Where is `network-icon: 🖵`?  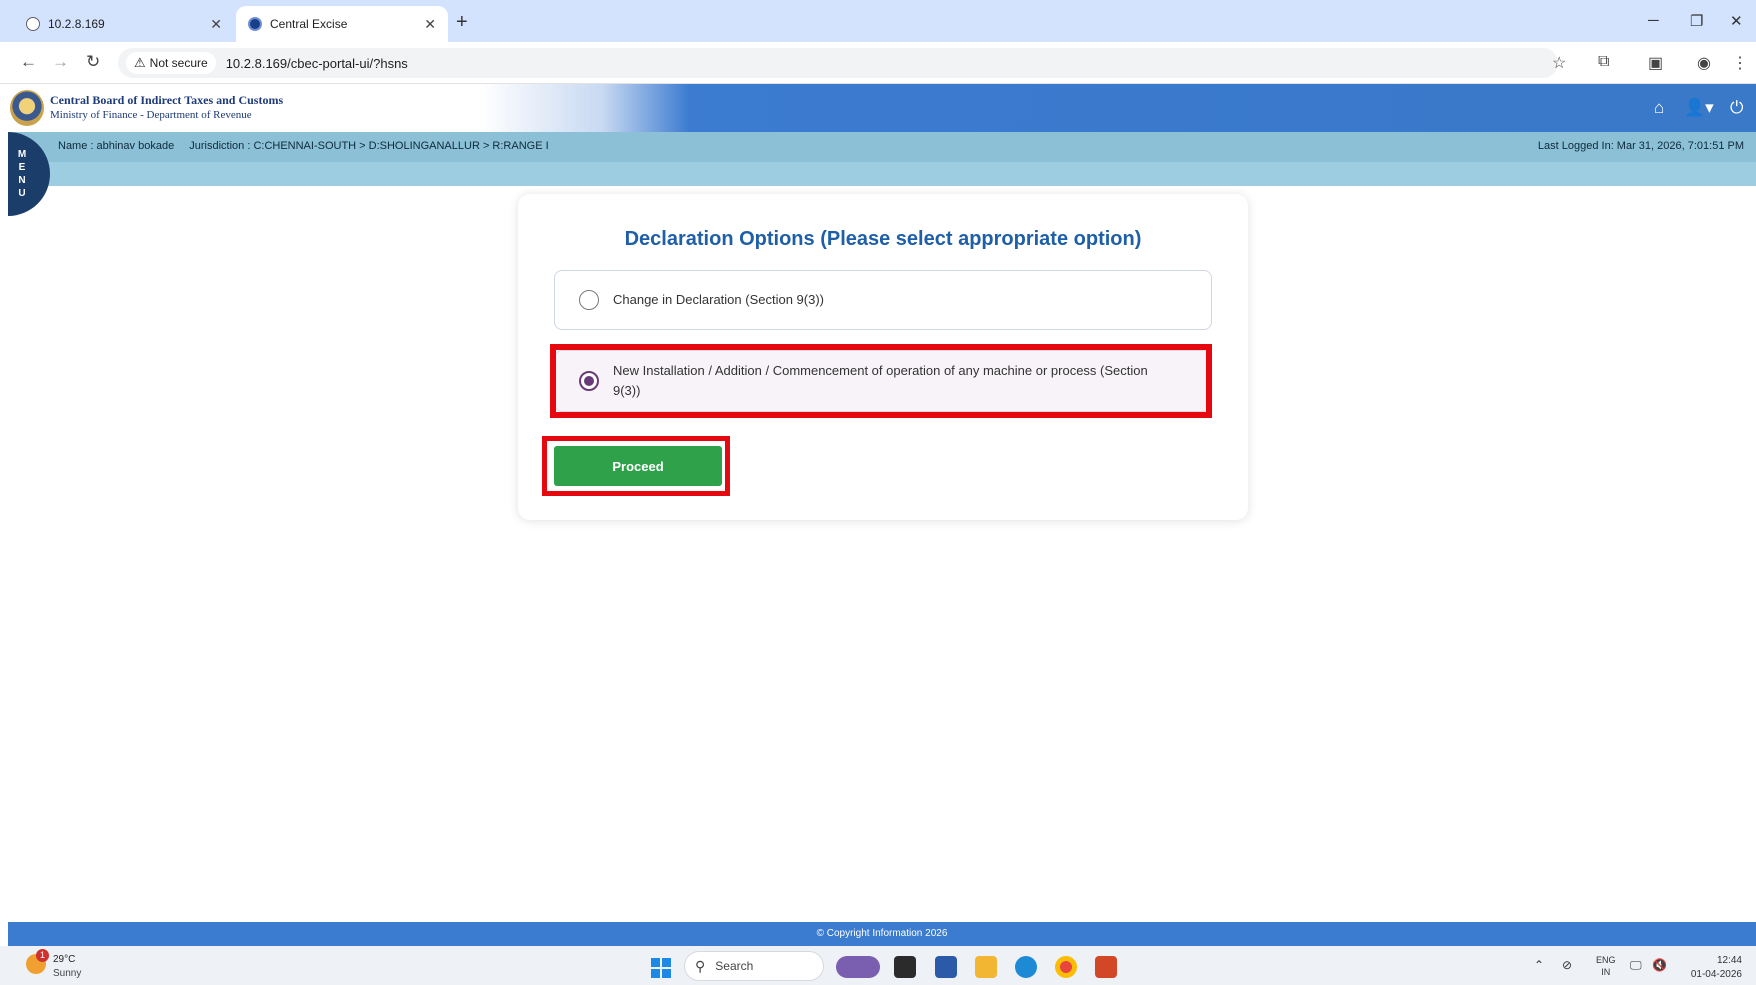
network-icon: 🖵 is located at coordinates (1636, 965).